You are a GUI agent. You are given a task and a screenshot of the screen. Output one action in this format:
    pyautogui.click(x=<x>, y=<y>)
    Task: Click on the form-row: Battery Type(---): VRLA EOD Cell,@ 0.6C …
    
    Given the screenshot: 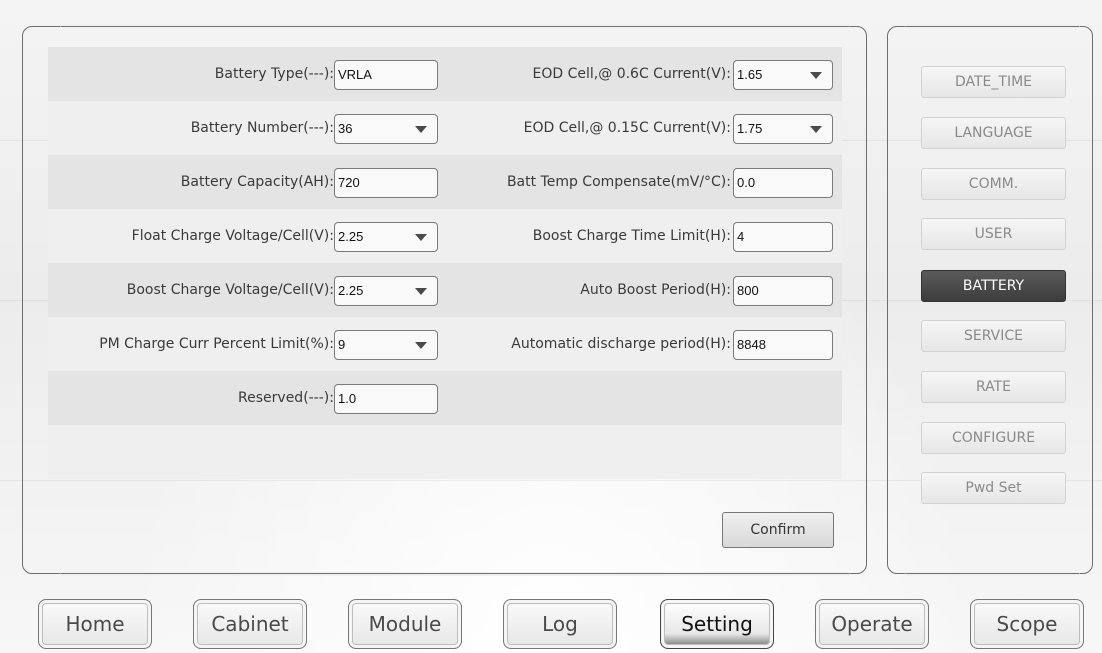 What is the action you would take?
    pyautogui.click(x=445, y=74)
    